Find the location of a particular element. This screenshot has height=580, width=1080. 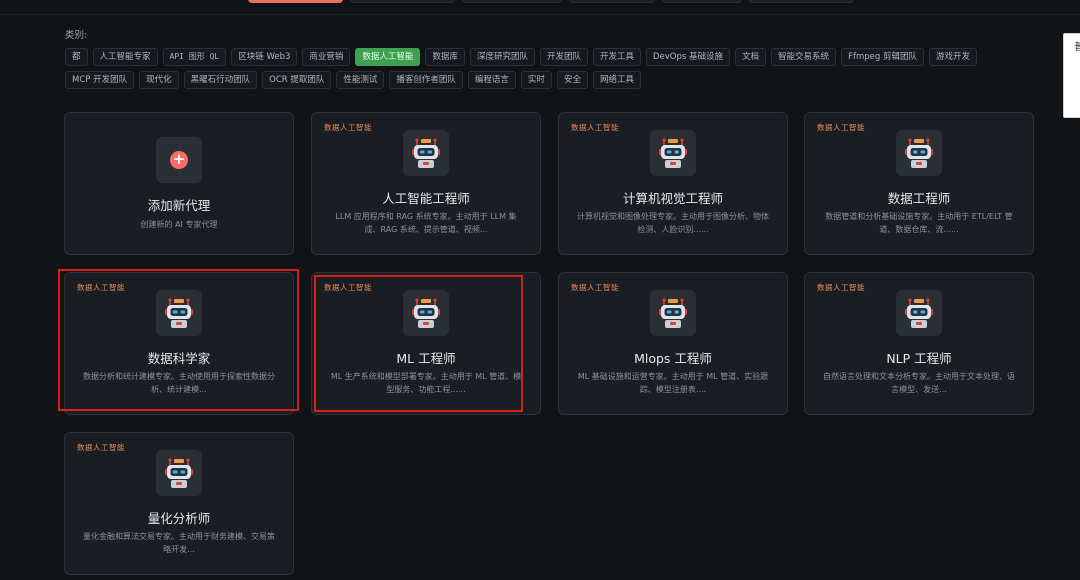

card-desc: 创建新的 AI 专家代理 is located at coordinates (179, 224).